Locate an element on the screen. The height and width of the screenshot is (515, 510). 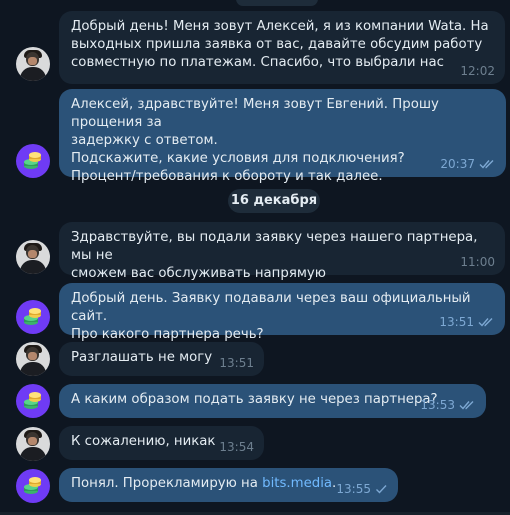
message-time: 12:02 is located at coordinates (477, 71).